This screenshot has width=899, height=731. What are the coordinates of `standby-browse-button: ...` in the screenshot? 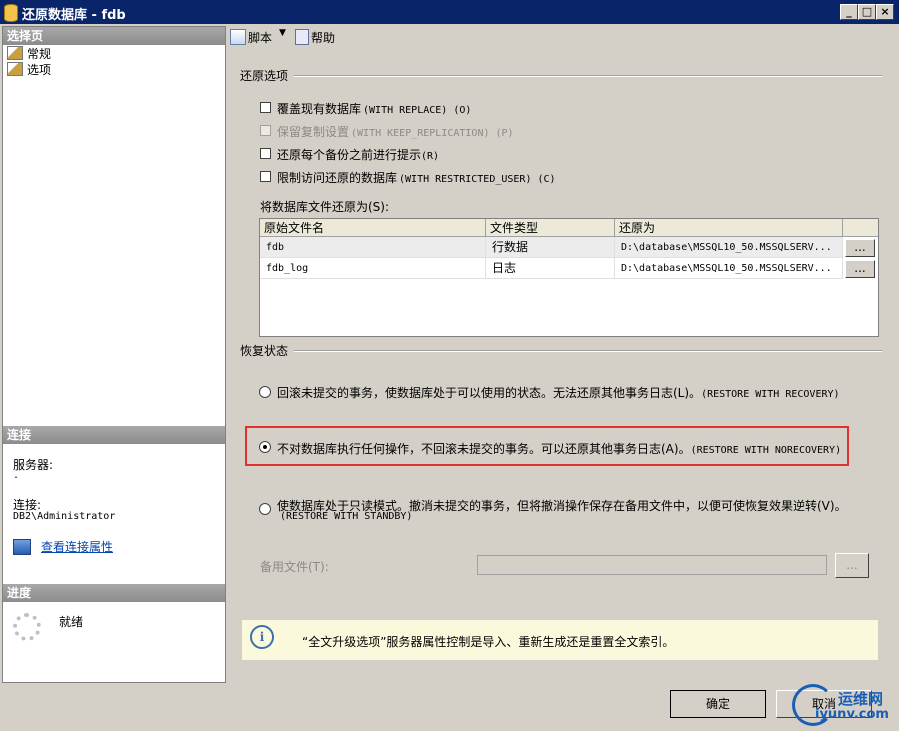 It's located at (852, 565).